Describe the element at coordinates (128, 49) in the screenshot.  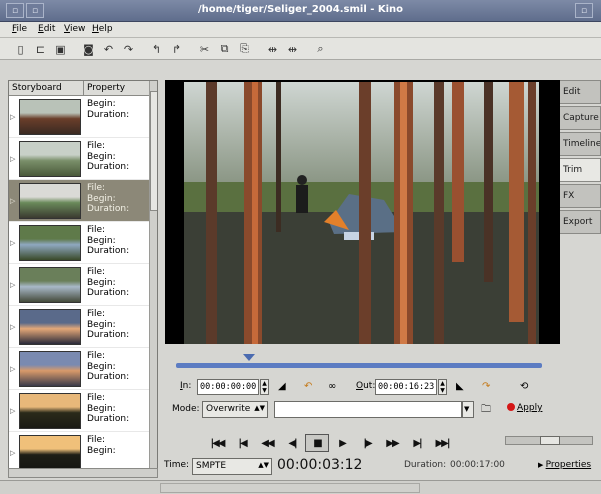
I see `redo-icon: ↷` at that location.